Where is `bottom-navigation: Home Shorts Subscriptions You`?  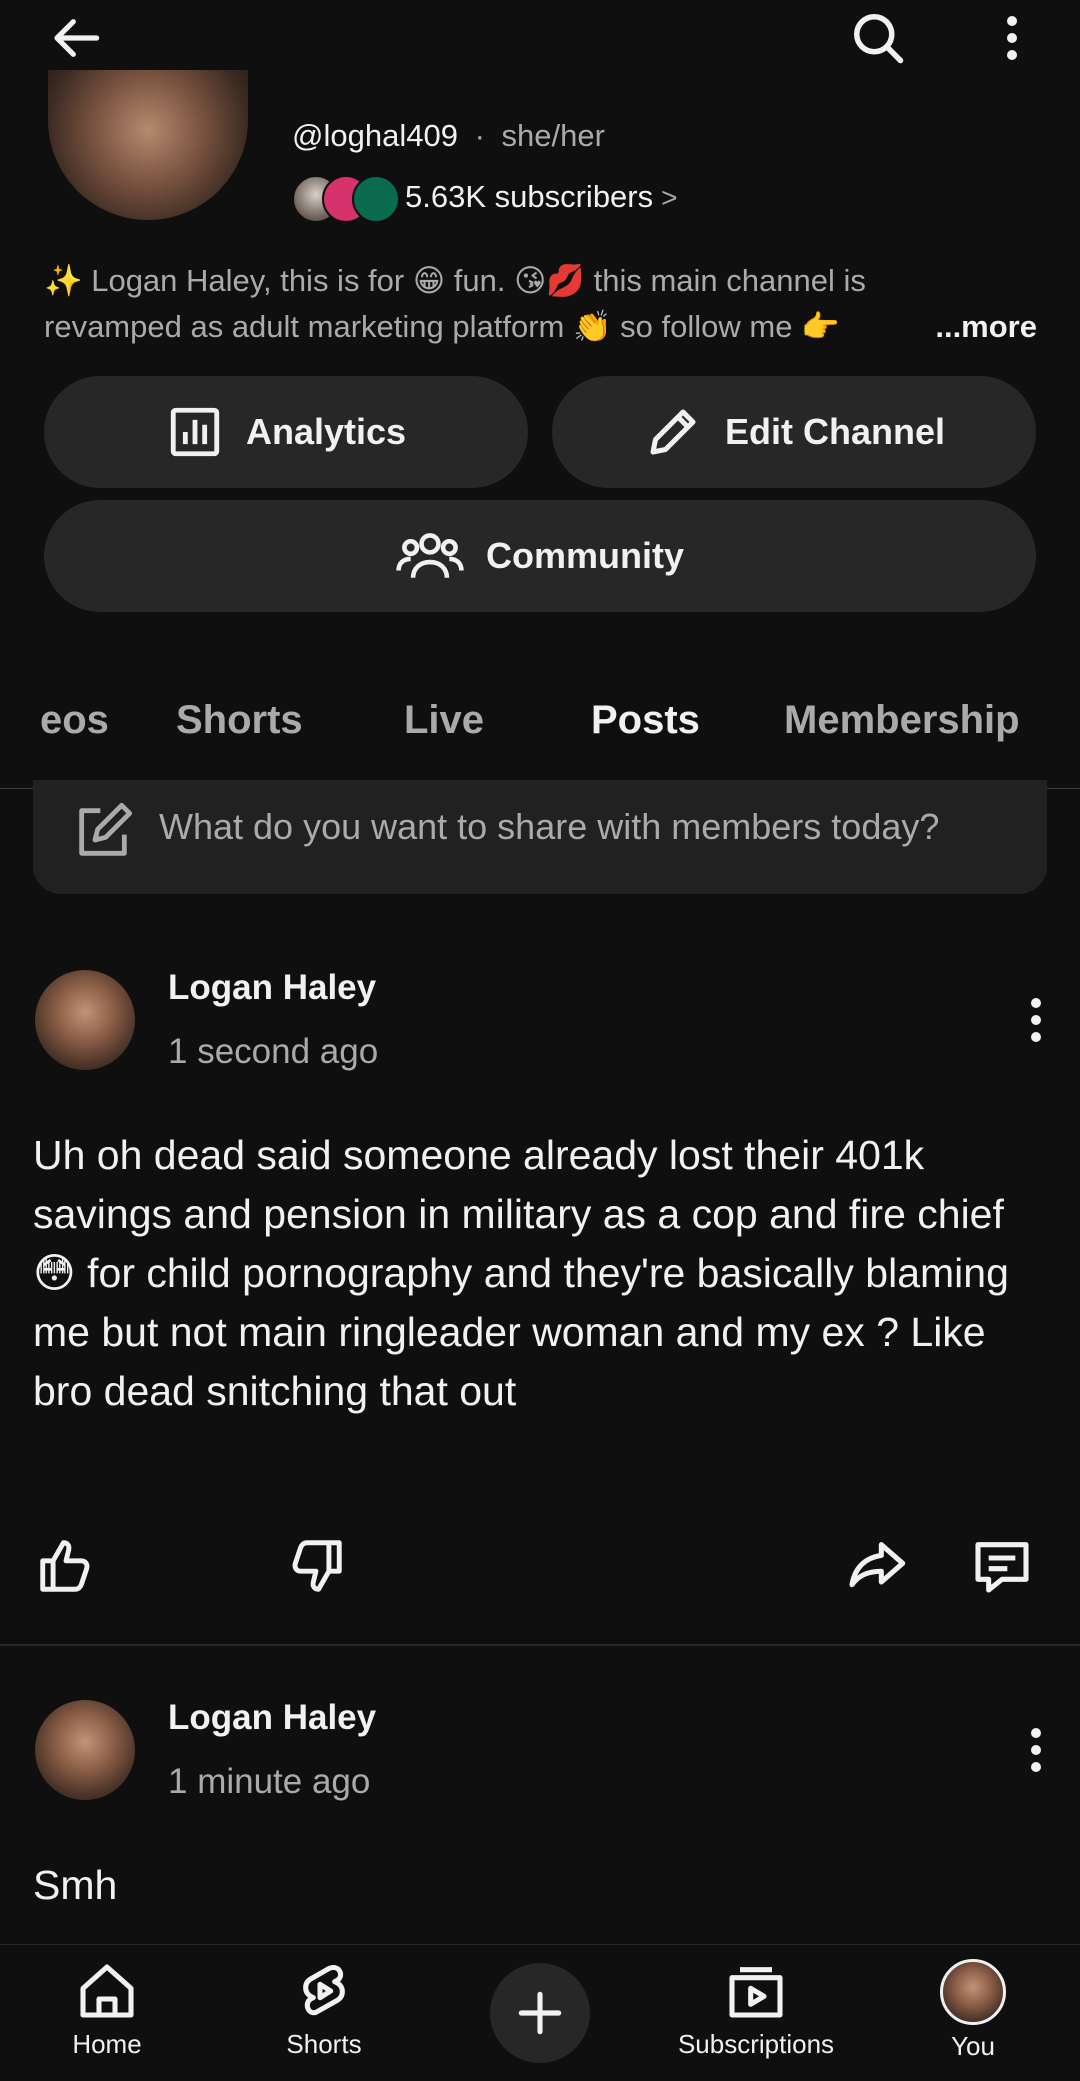
bottom-navigation: Home Shorts Subscriptions You is located at coordinates (540, 2012).